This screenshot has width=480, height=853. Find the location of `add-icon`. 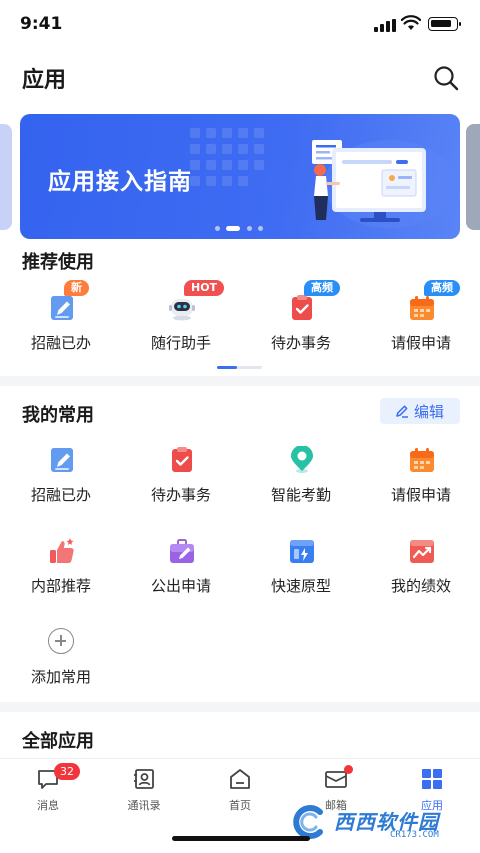

add-icon is located at coordinates (61, 641).